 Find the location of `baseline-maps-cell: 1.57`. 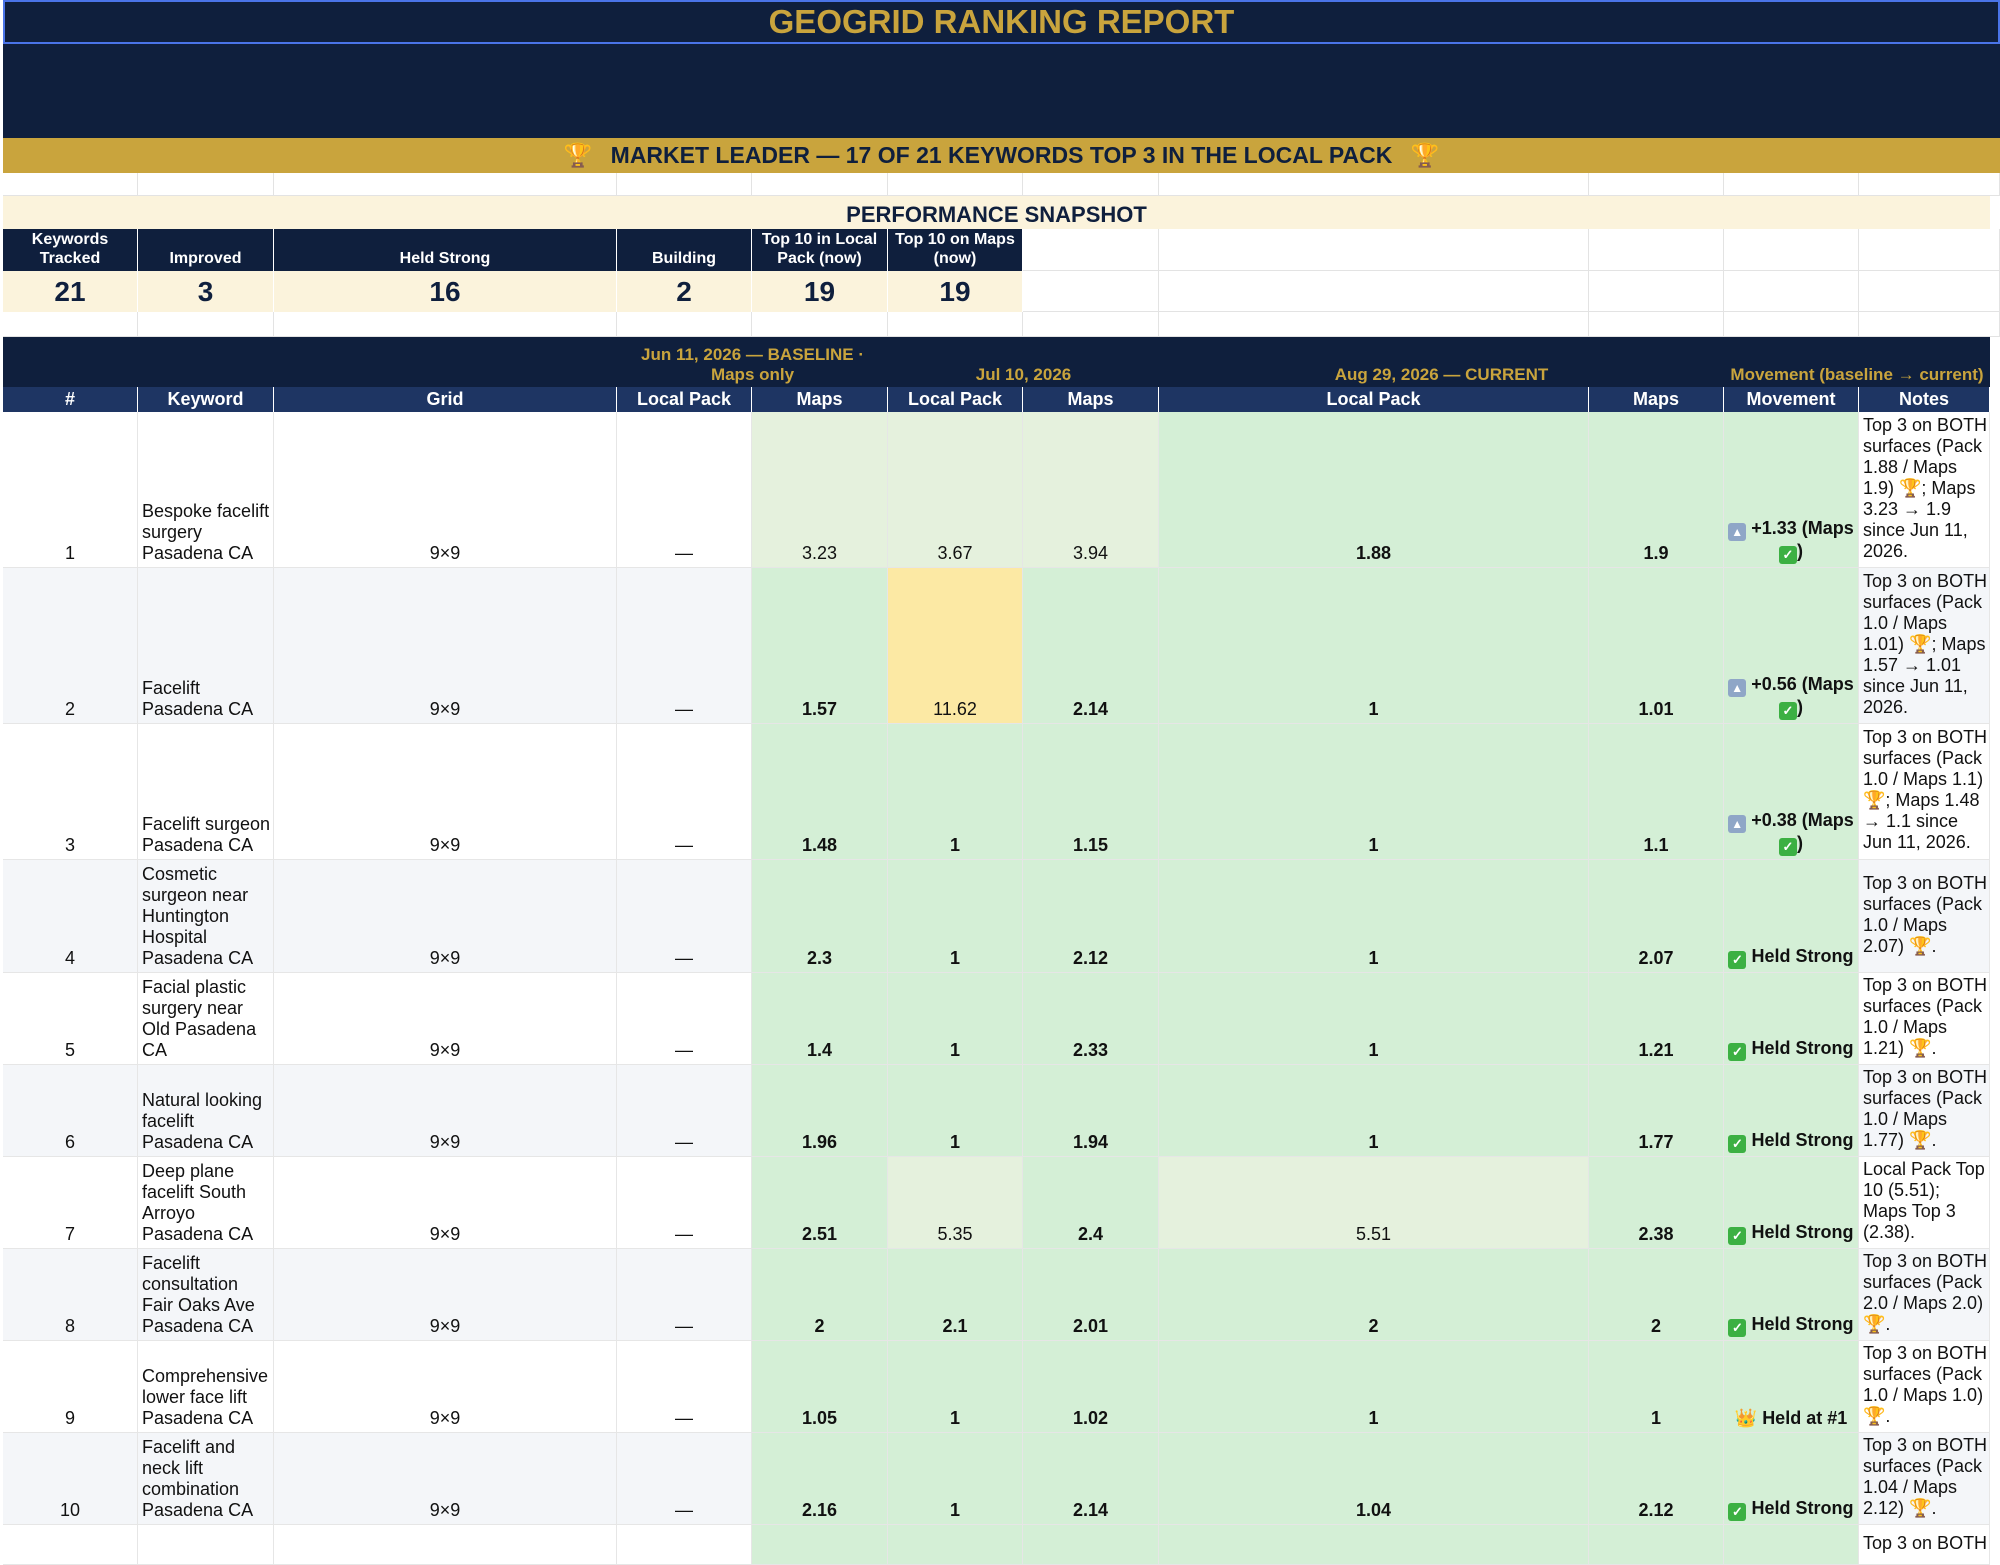

baseline-maps-cell: 1.57 is located at coordinates (820, 646).